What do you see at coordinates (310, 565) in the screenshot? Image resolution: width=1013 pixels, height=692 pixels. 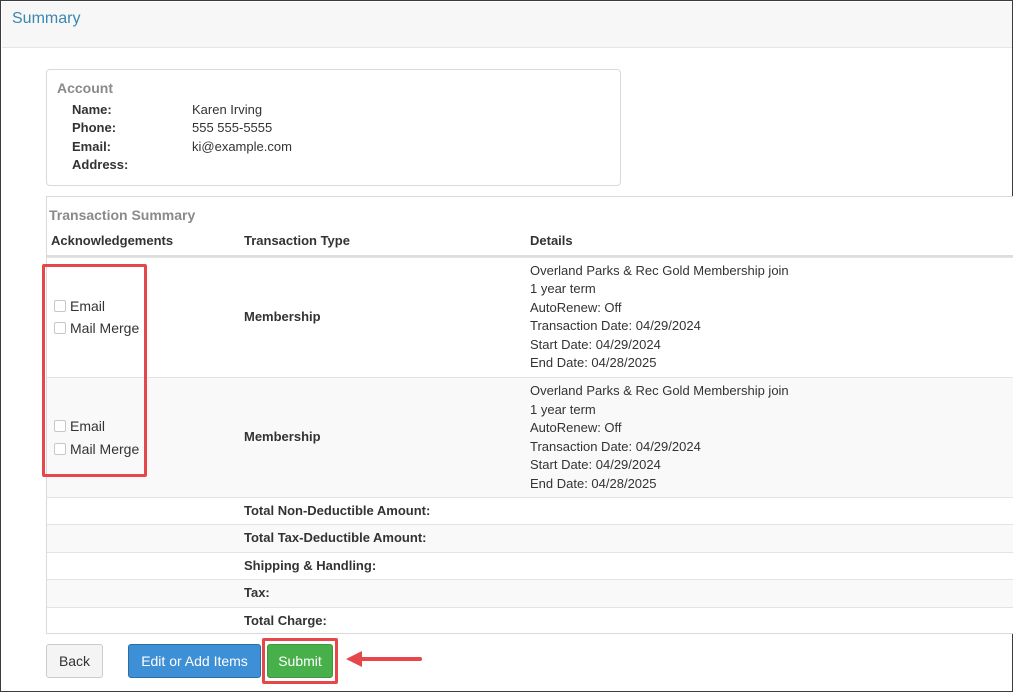 I see `shipping-handling-label: Shipping & Handling:` at bounding box center [310, 565].